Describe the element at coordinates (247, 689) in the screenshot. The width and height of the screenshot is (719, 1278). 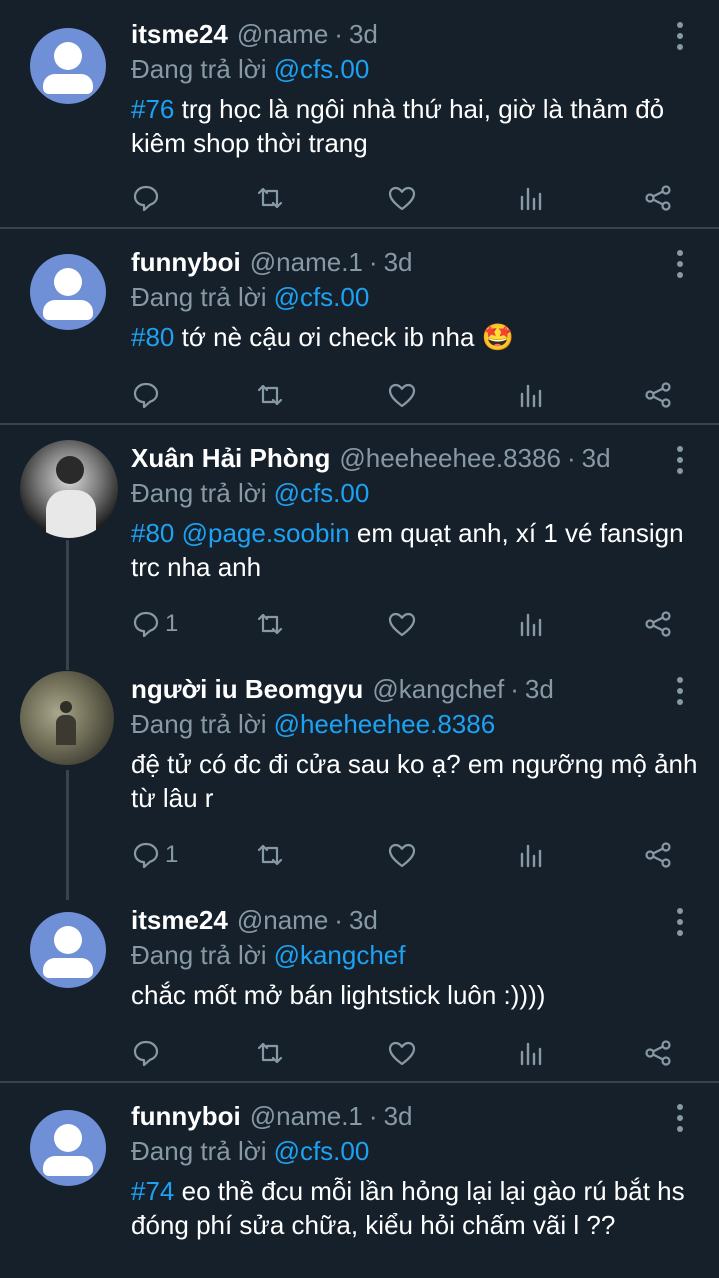
I see `display-name: người iu Beomgyu` at that location.